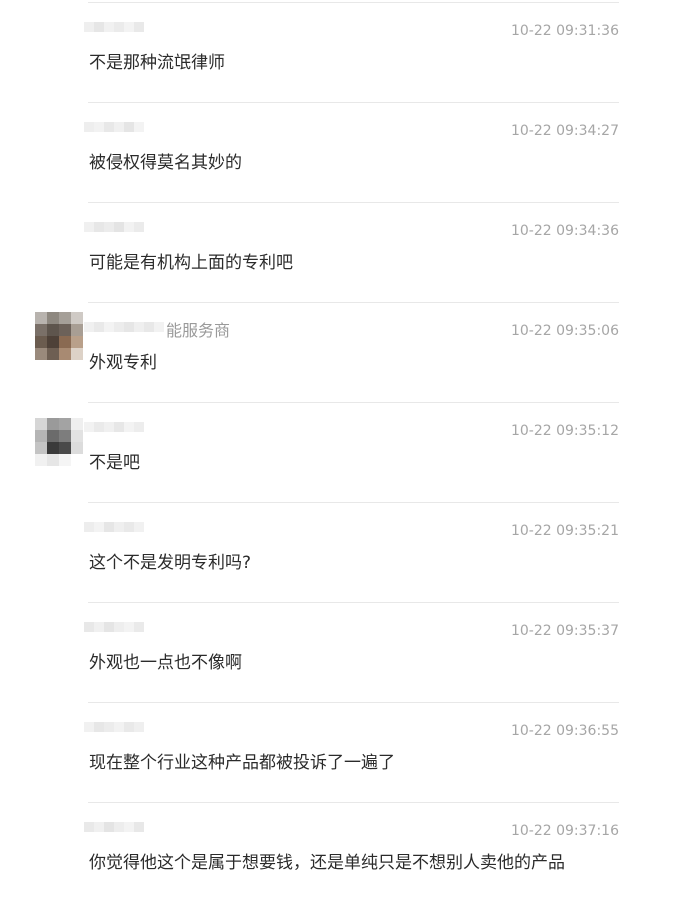  I want to click on message-text: 不是吧, so click(114, 463).